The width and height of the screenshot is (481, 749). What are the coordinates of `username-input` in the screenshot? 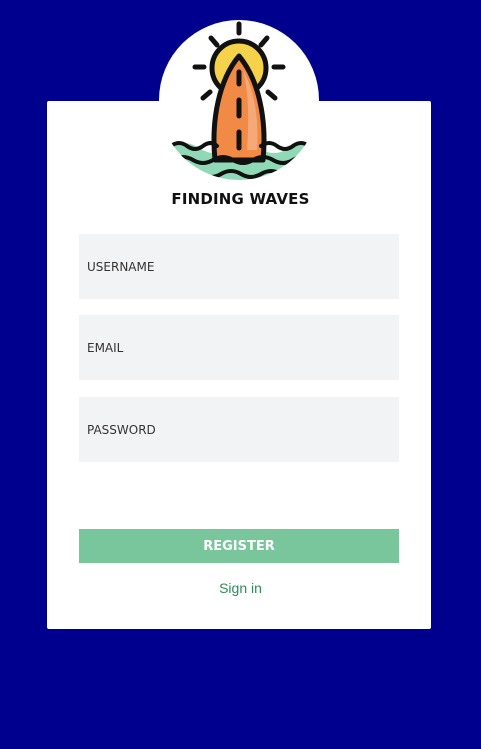 It's located at (239, 266).